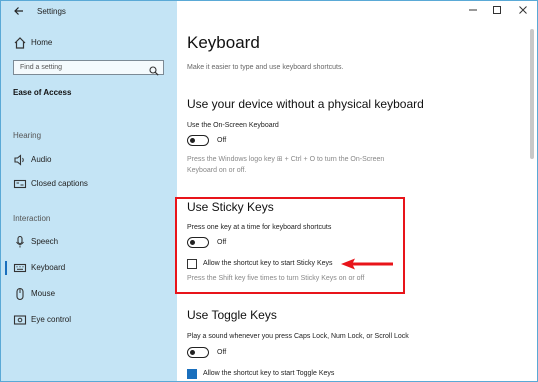  Describe the element at coordinates (89, 43) in the screenshot. I see `sidebar-item-home: Home` at that location.